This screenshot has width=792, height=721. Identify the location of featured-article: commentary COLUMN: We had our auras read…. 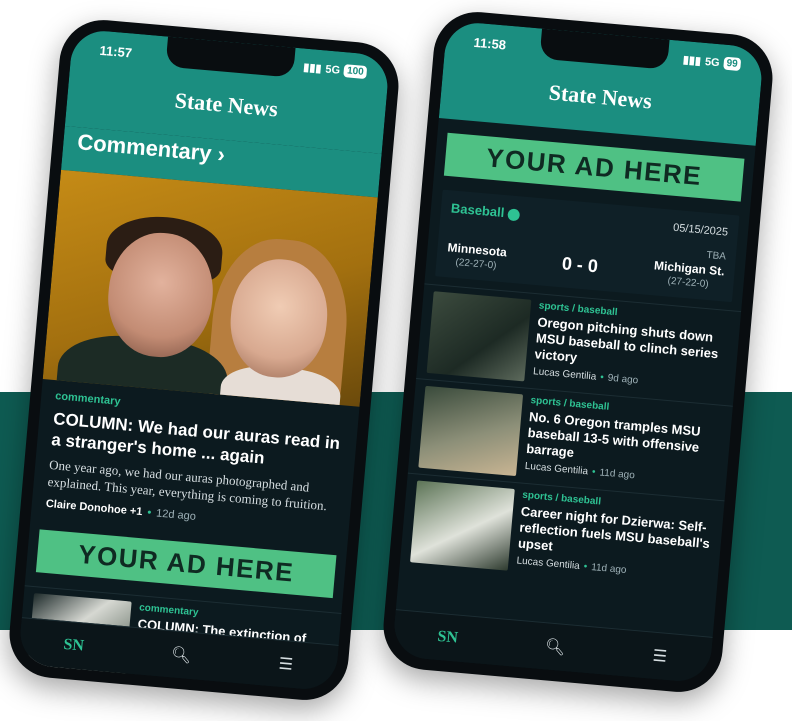
(195, 460).